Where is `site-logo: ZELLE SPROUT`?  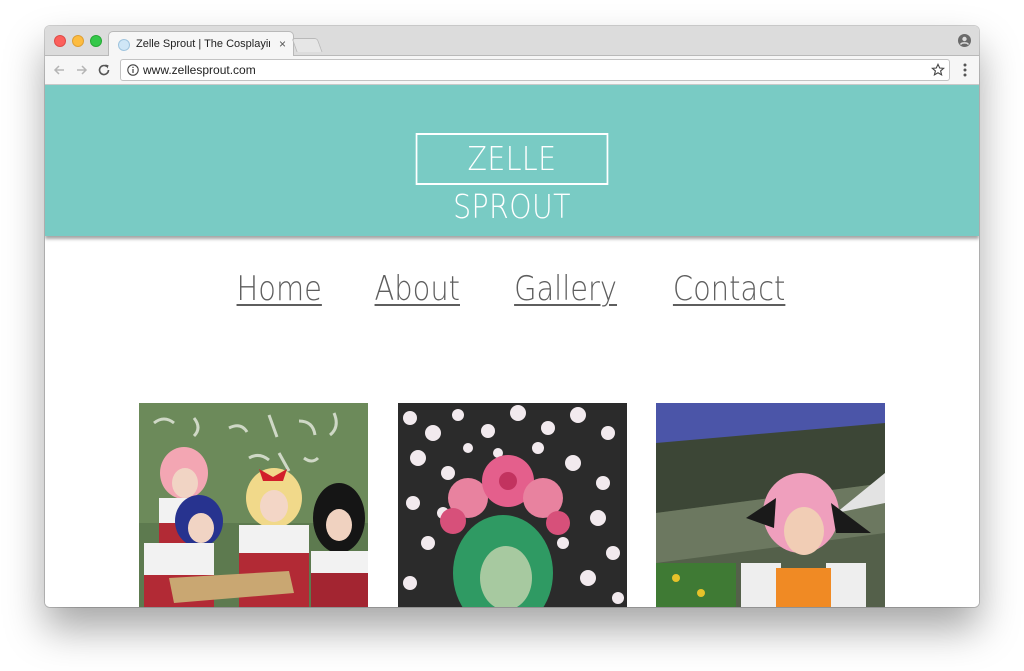
site-logo: ZELLE SPROUT is located at coordinates (512, 179).